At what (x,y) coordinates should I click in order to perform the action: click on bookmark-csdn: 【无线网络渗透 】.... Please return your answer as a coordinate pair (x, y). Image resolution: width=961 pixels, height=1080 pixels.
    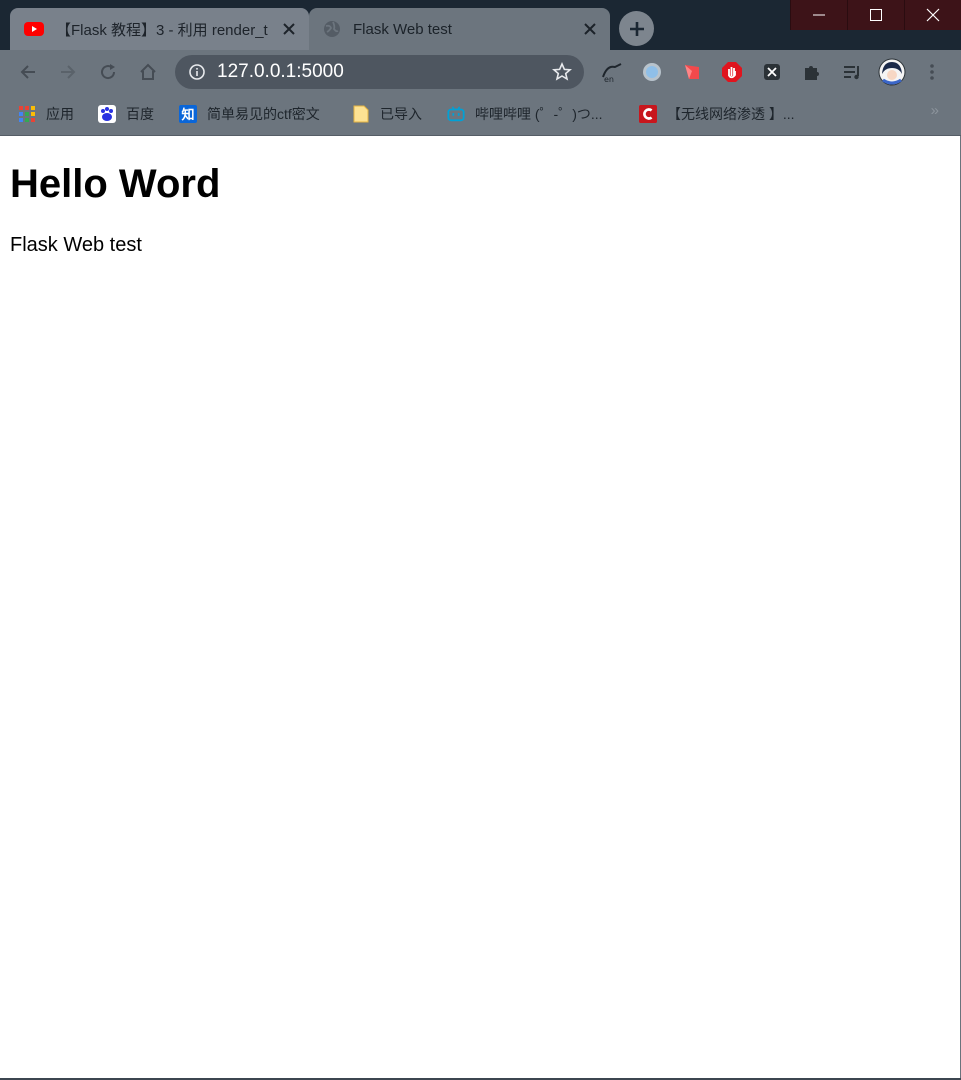
    Looking at the image, I should click on (717, 114).